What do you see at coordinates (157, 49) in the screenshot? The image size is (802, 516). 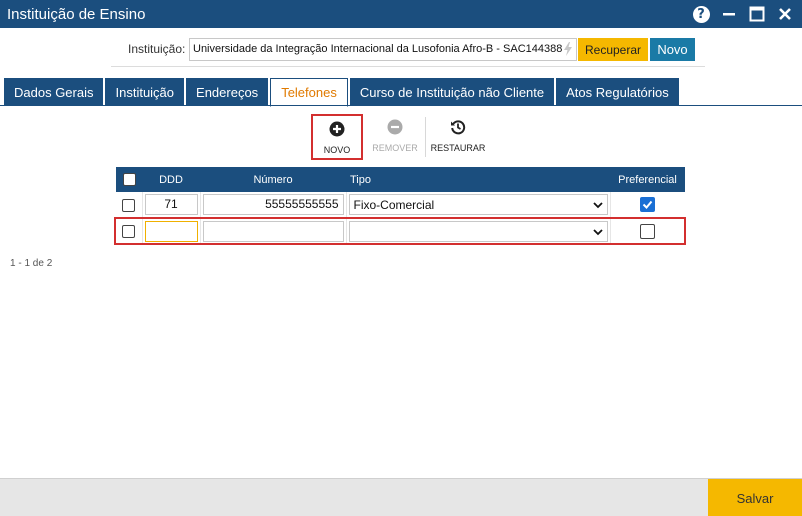 I see `institution-label: Instituição:` at bounding box center [157, 49].